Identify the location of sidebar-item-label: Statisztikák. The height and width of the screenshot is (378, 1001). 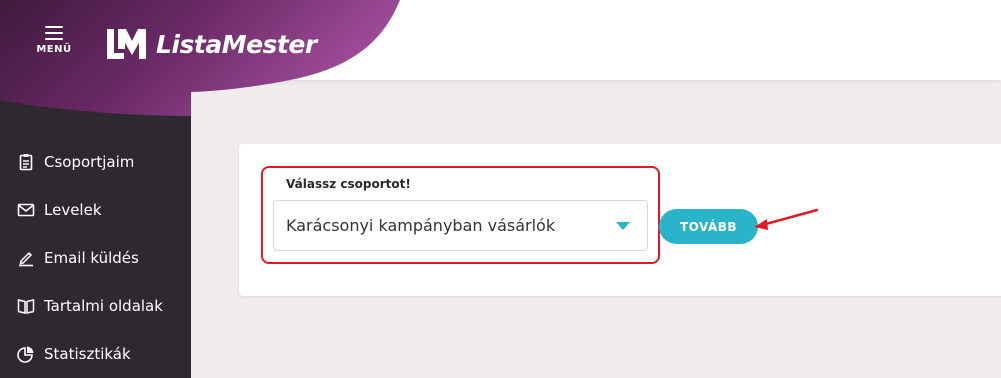
(87, 354).